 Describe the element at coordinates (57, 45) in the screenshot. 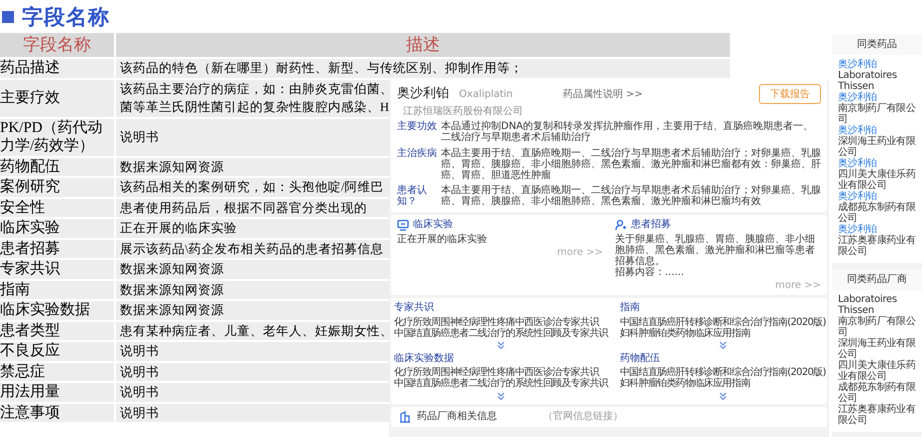

I see `column-header: 字段名称` at that location.